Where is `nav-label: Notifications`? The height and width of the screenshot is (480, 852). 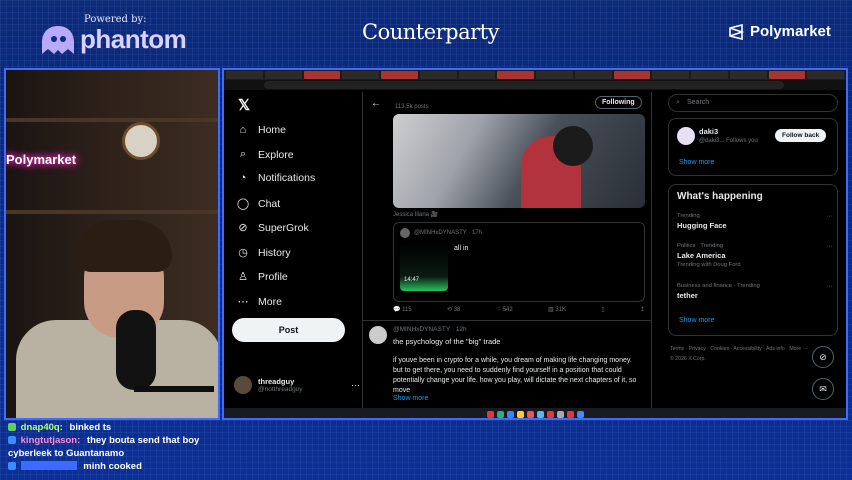
nav-label: Notifications is located at coordinates (287, 178).